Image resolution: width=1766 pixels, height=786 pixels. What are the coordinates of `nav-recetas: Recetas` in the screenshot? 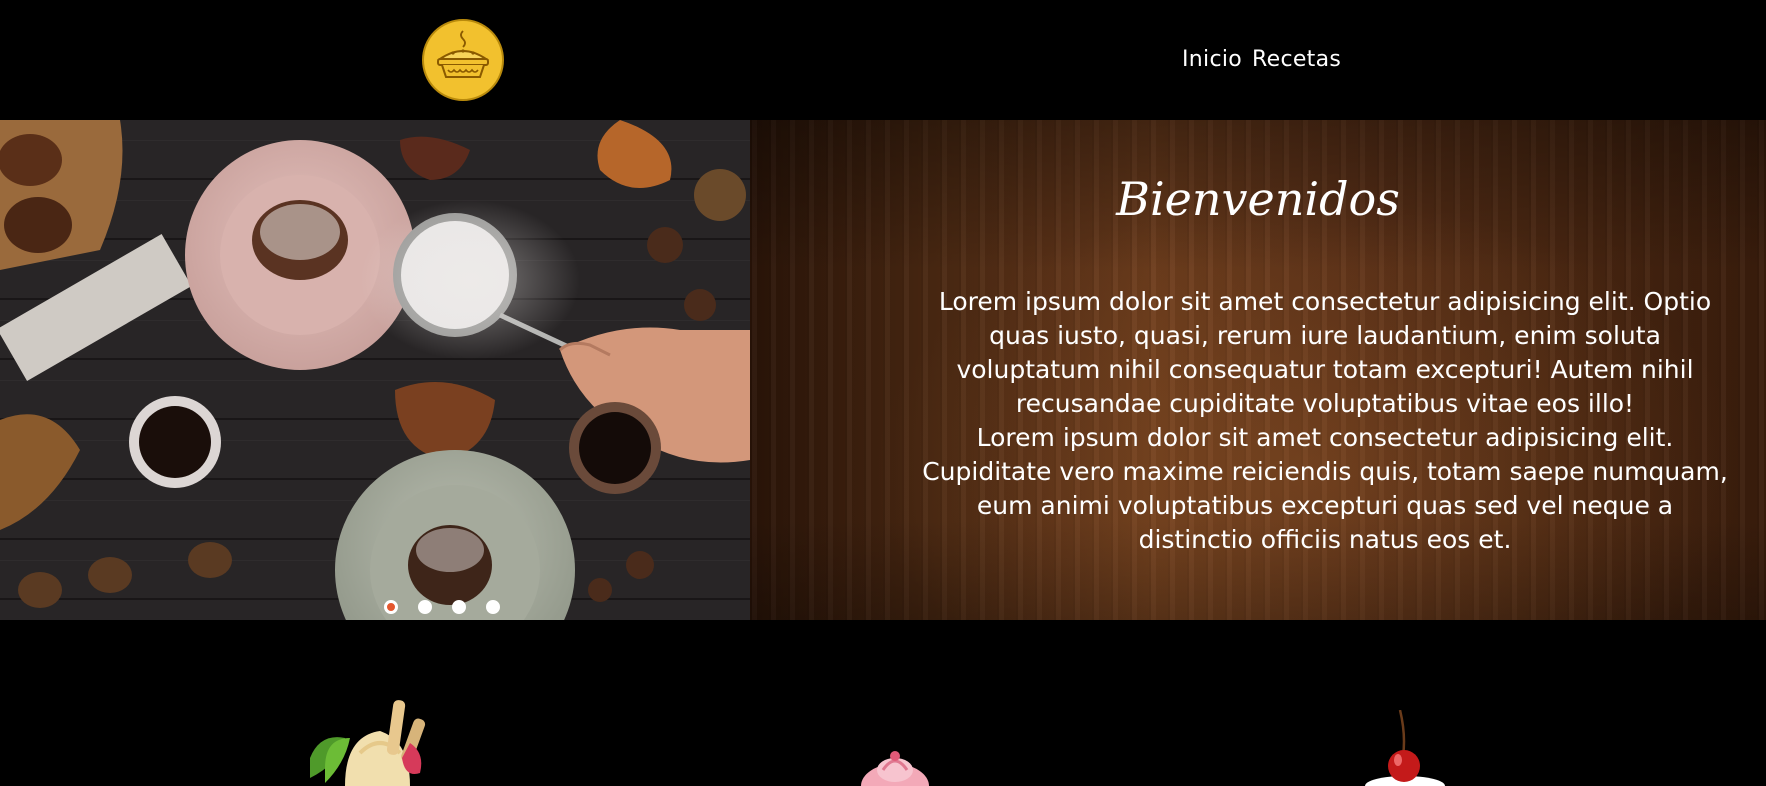 It's located at (1296, 59).